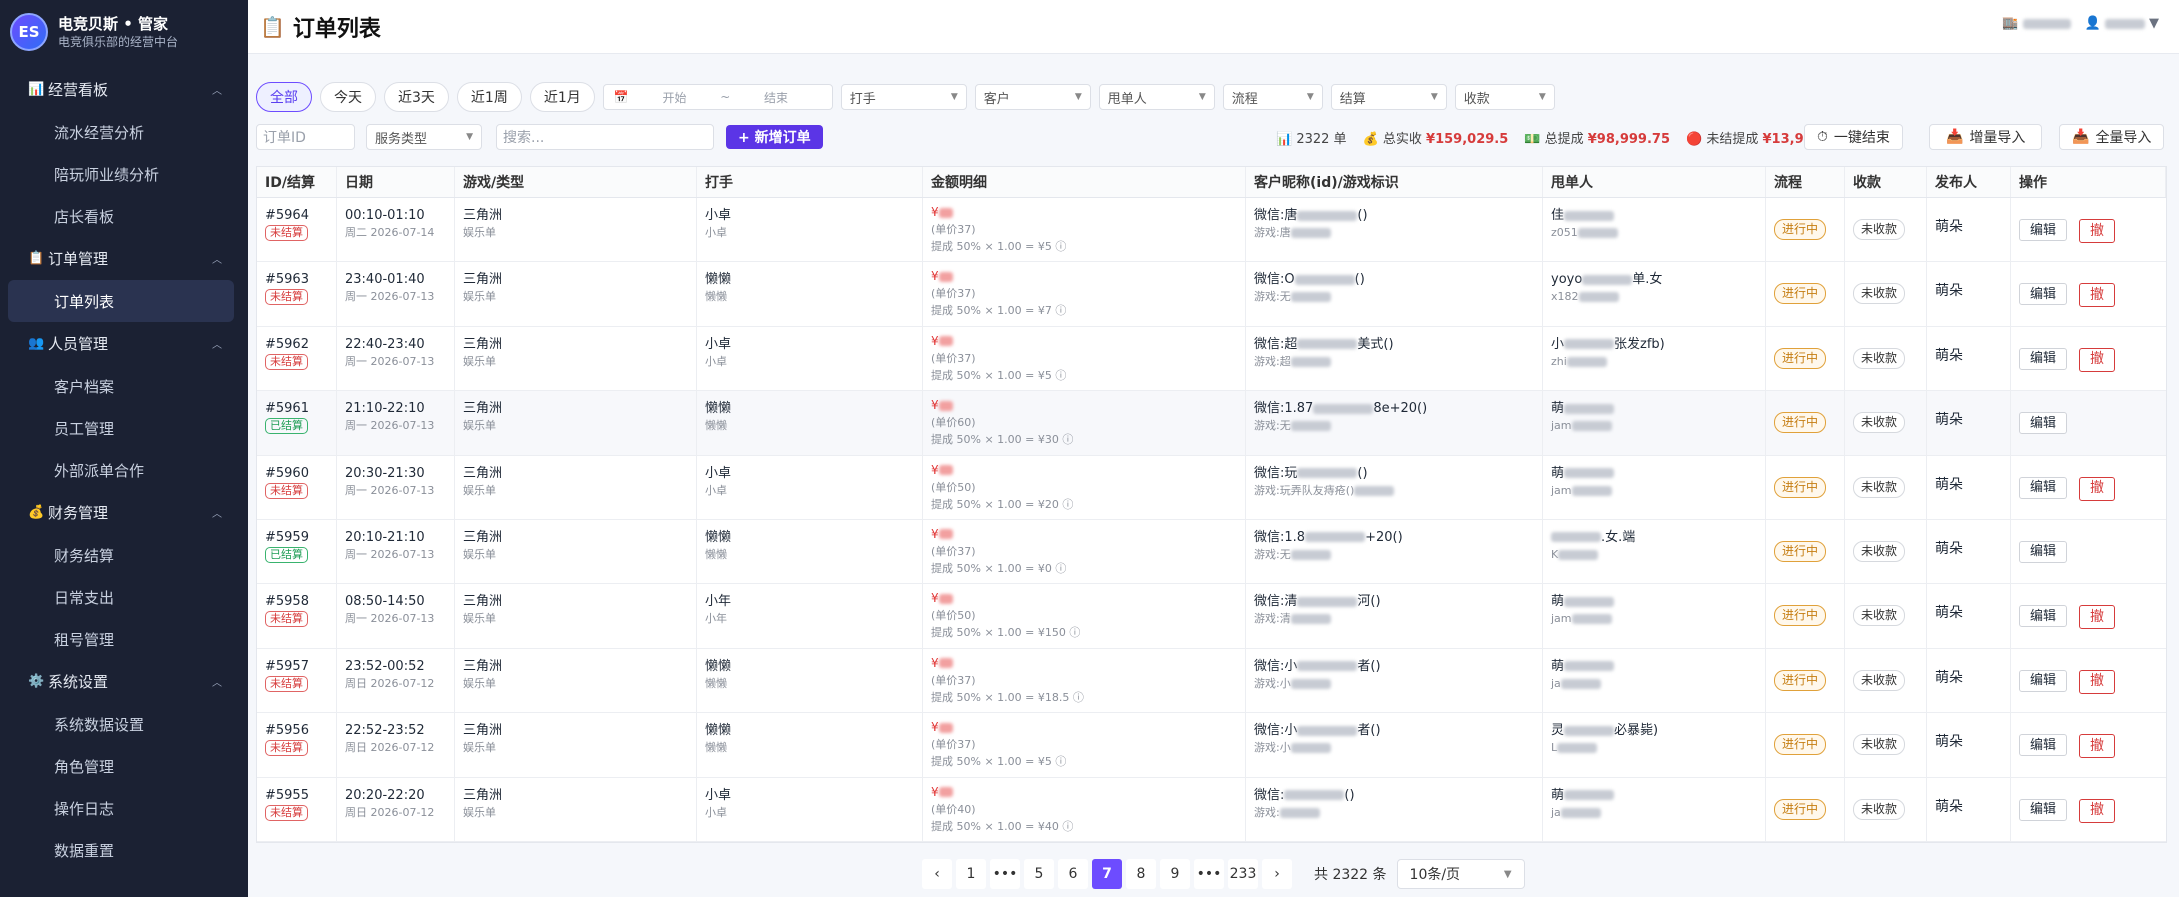 This screenshot has height=897, width=2179. Describe the element at coordinates (1388, 97) in the screenshot. I see `filter-select: 结算 ▼` at that location.